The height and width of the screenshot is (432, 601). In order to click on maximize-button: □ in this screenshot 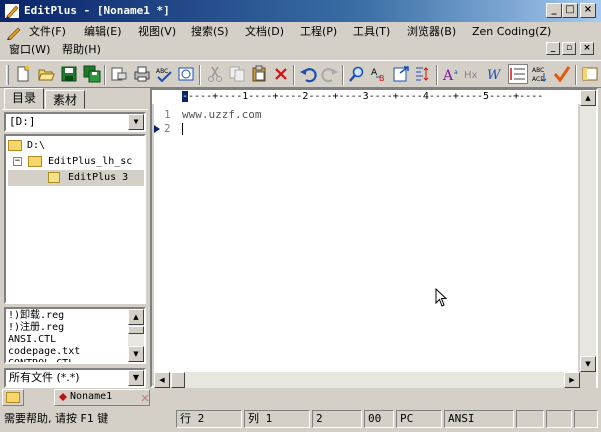, I will do `click(570, 10)`.